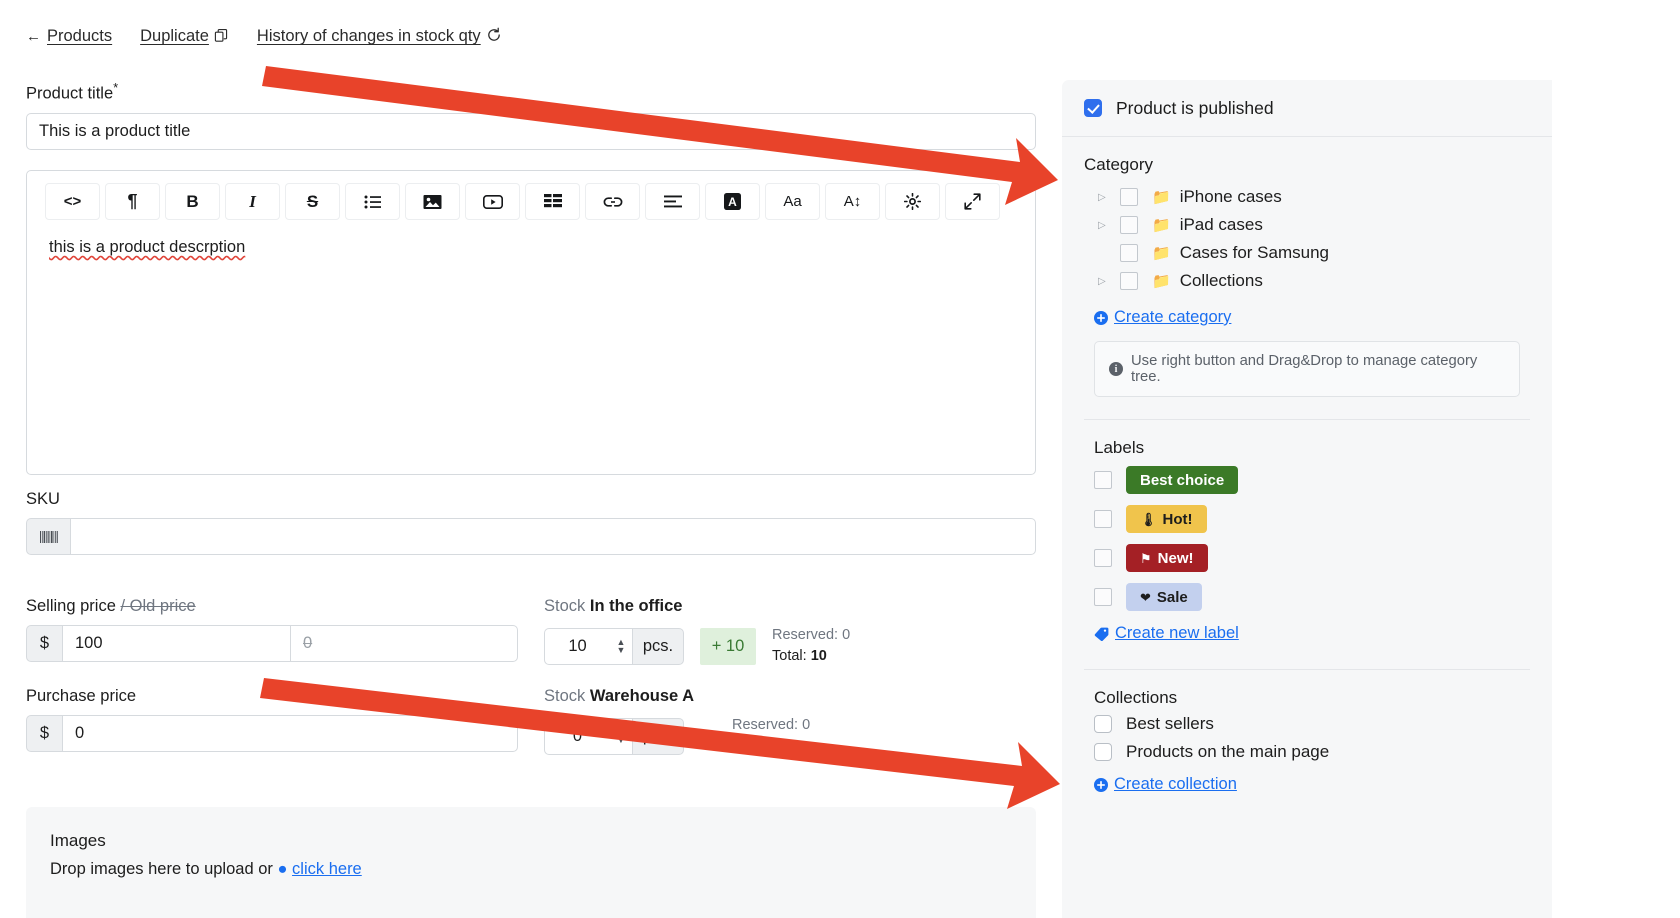 The width and height of the screenshot is (1680, 918). What do you see at coordinates (161, 869) in the screenshot?
I see `images-subtitle-text: Drop images here to upload or` at bounding box center [161, 869].